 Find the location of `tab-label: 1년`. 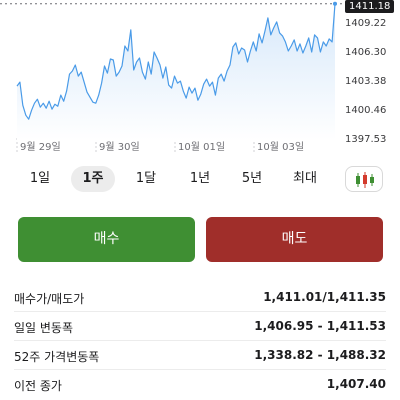

tab-label: 1년 is located at coordinates (200, 178).